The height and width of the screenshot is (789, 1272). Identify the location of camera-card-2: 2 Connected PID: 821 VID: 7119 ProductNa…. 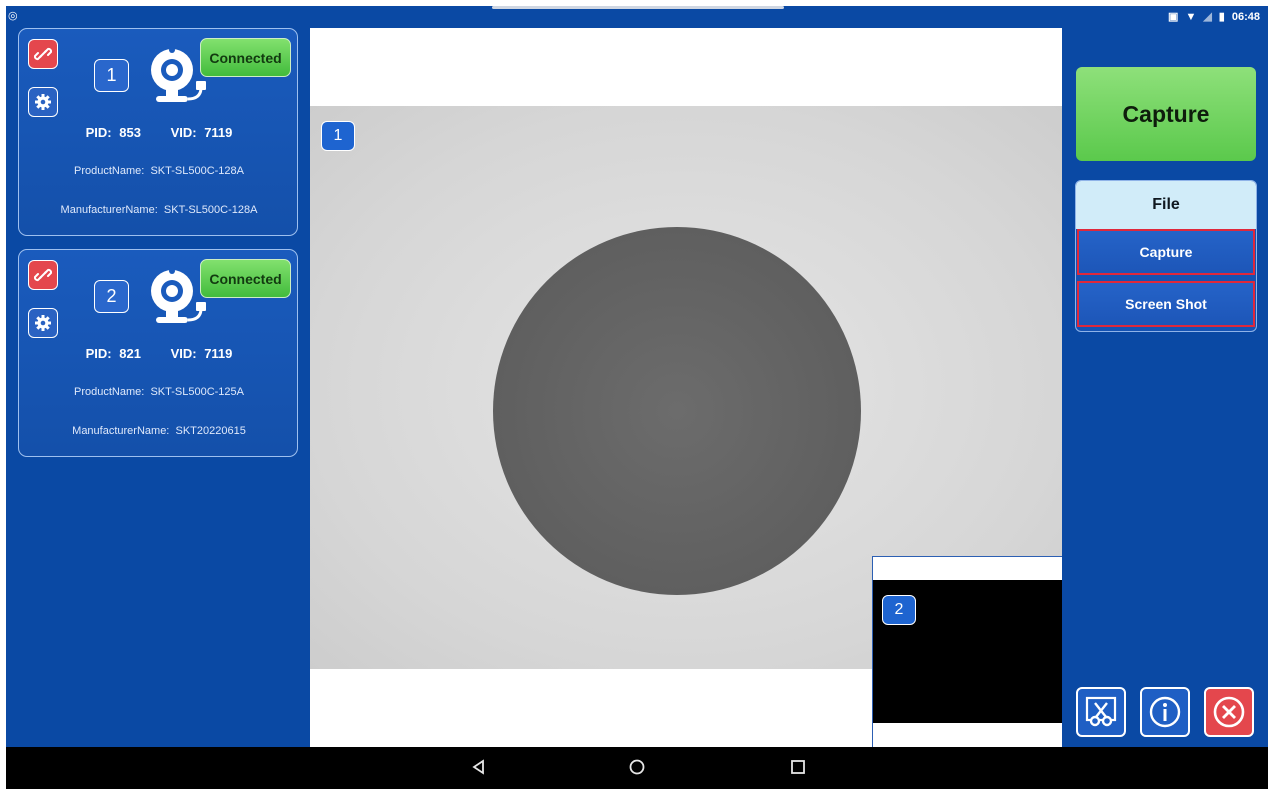
(158, 353).